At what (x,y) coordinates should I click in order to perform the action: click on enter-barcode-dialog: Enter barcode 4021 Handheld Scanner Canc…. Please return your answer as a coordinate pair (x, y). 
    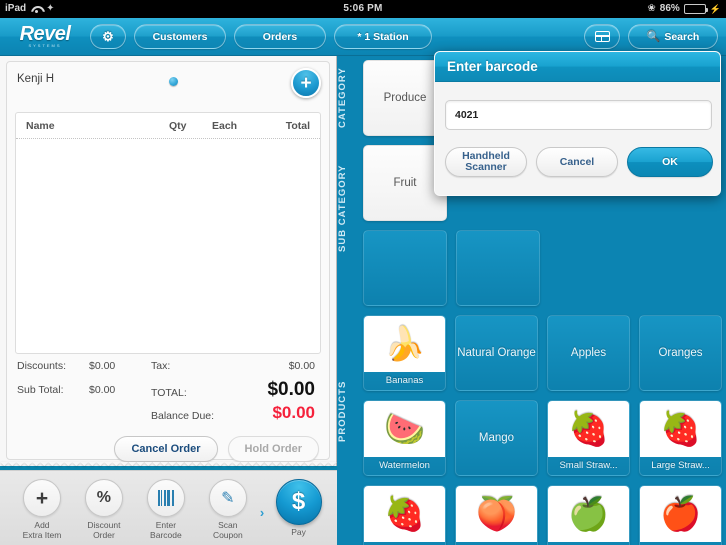
    Looking at the image, I should click on (577, 123).